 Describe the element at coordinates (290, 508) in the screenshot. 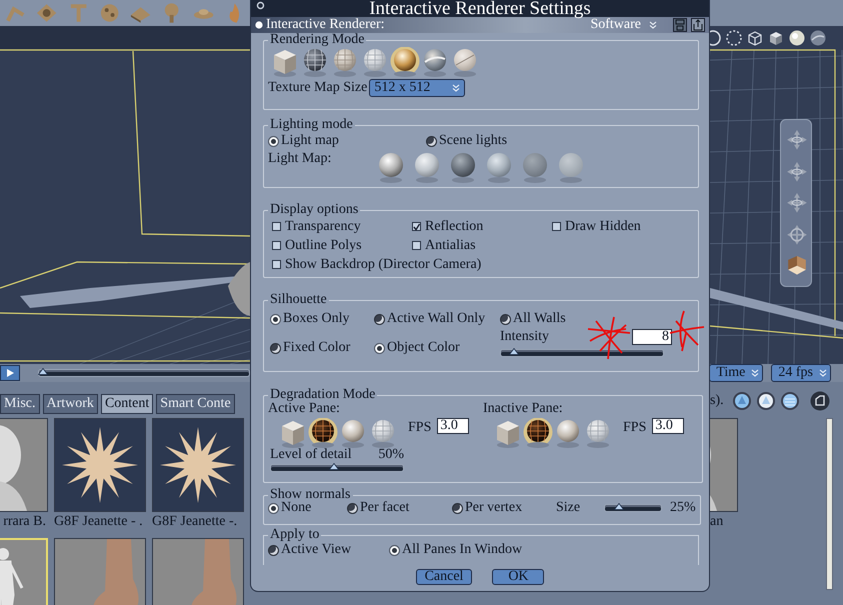

I see `radio-button: None` at that location.